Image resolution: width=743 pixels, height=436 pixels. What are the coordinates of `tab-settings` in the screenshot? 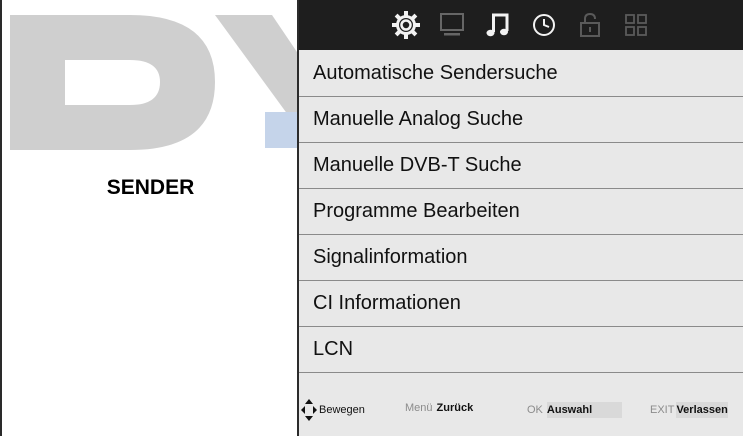 It's located at (406, 25).